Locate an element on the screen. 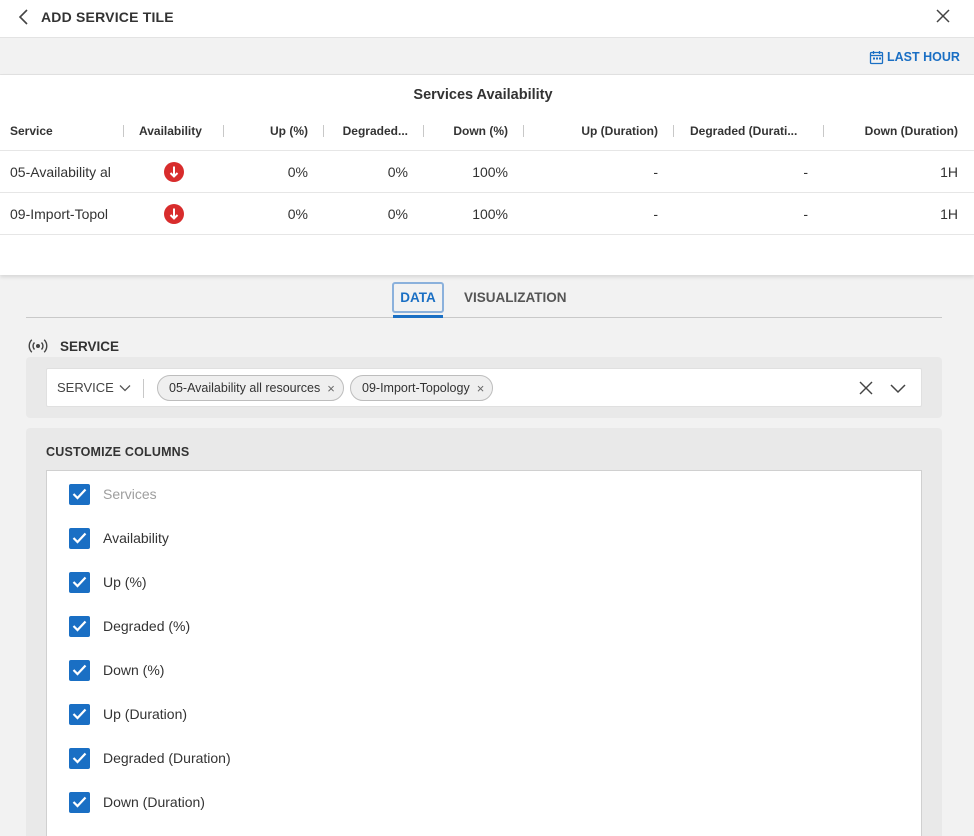  column-option-up-pct: Up (%) is located at coordinates (108, 582).